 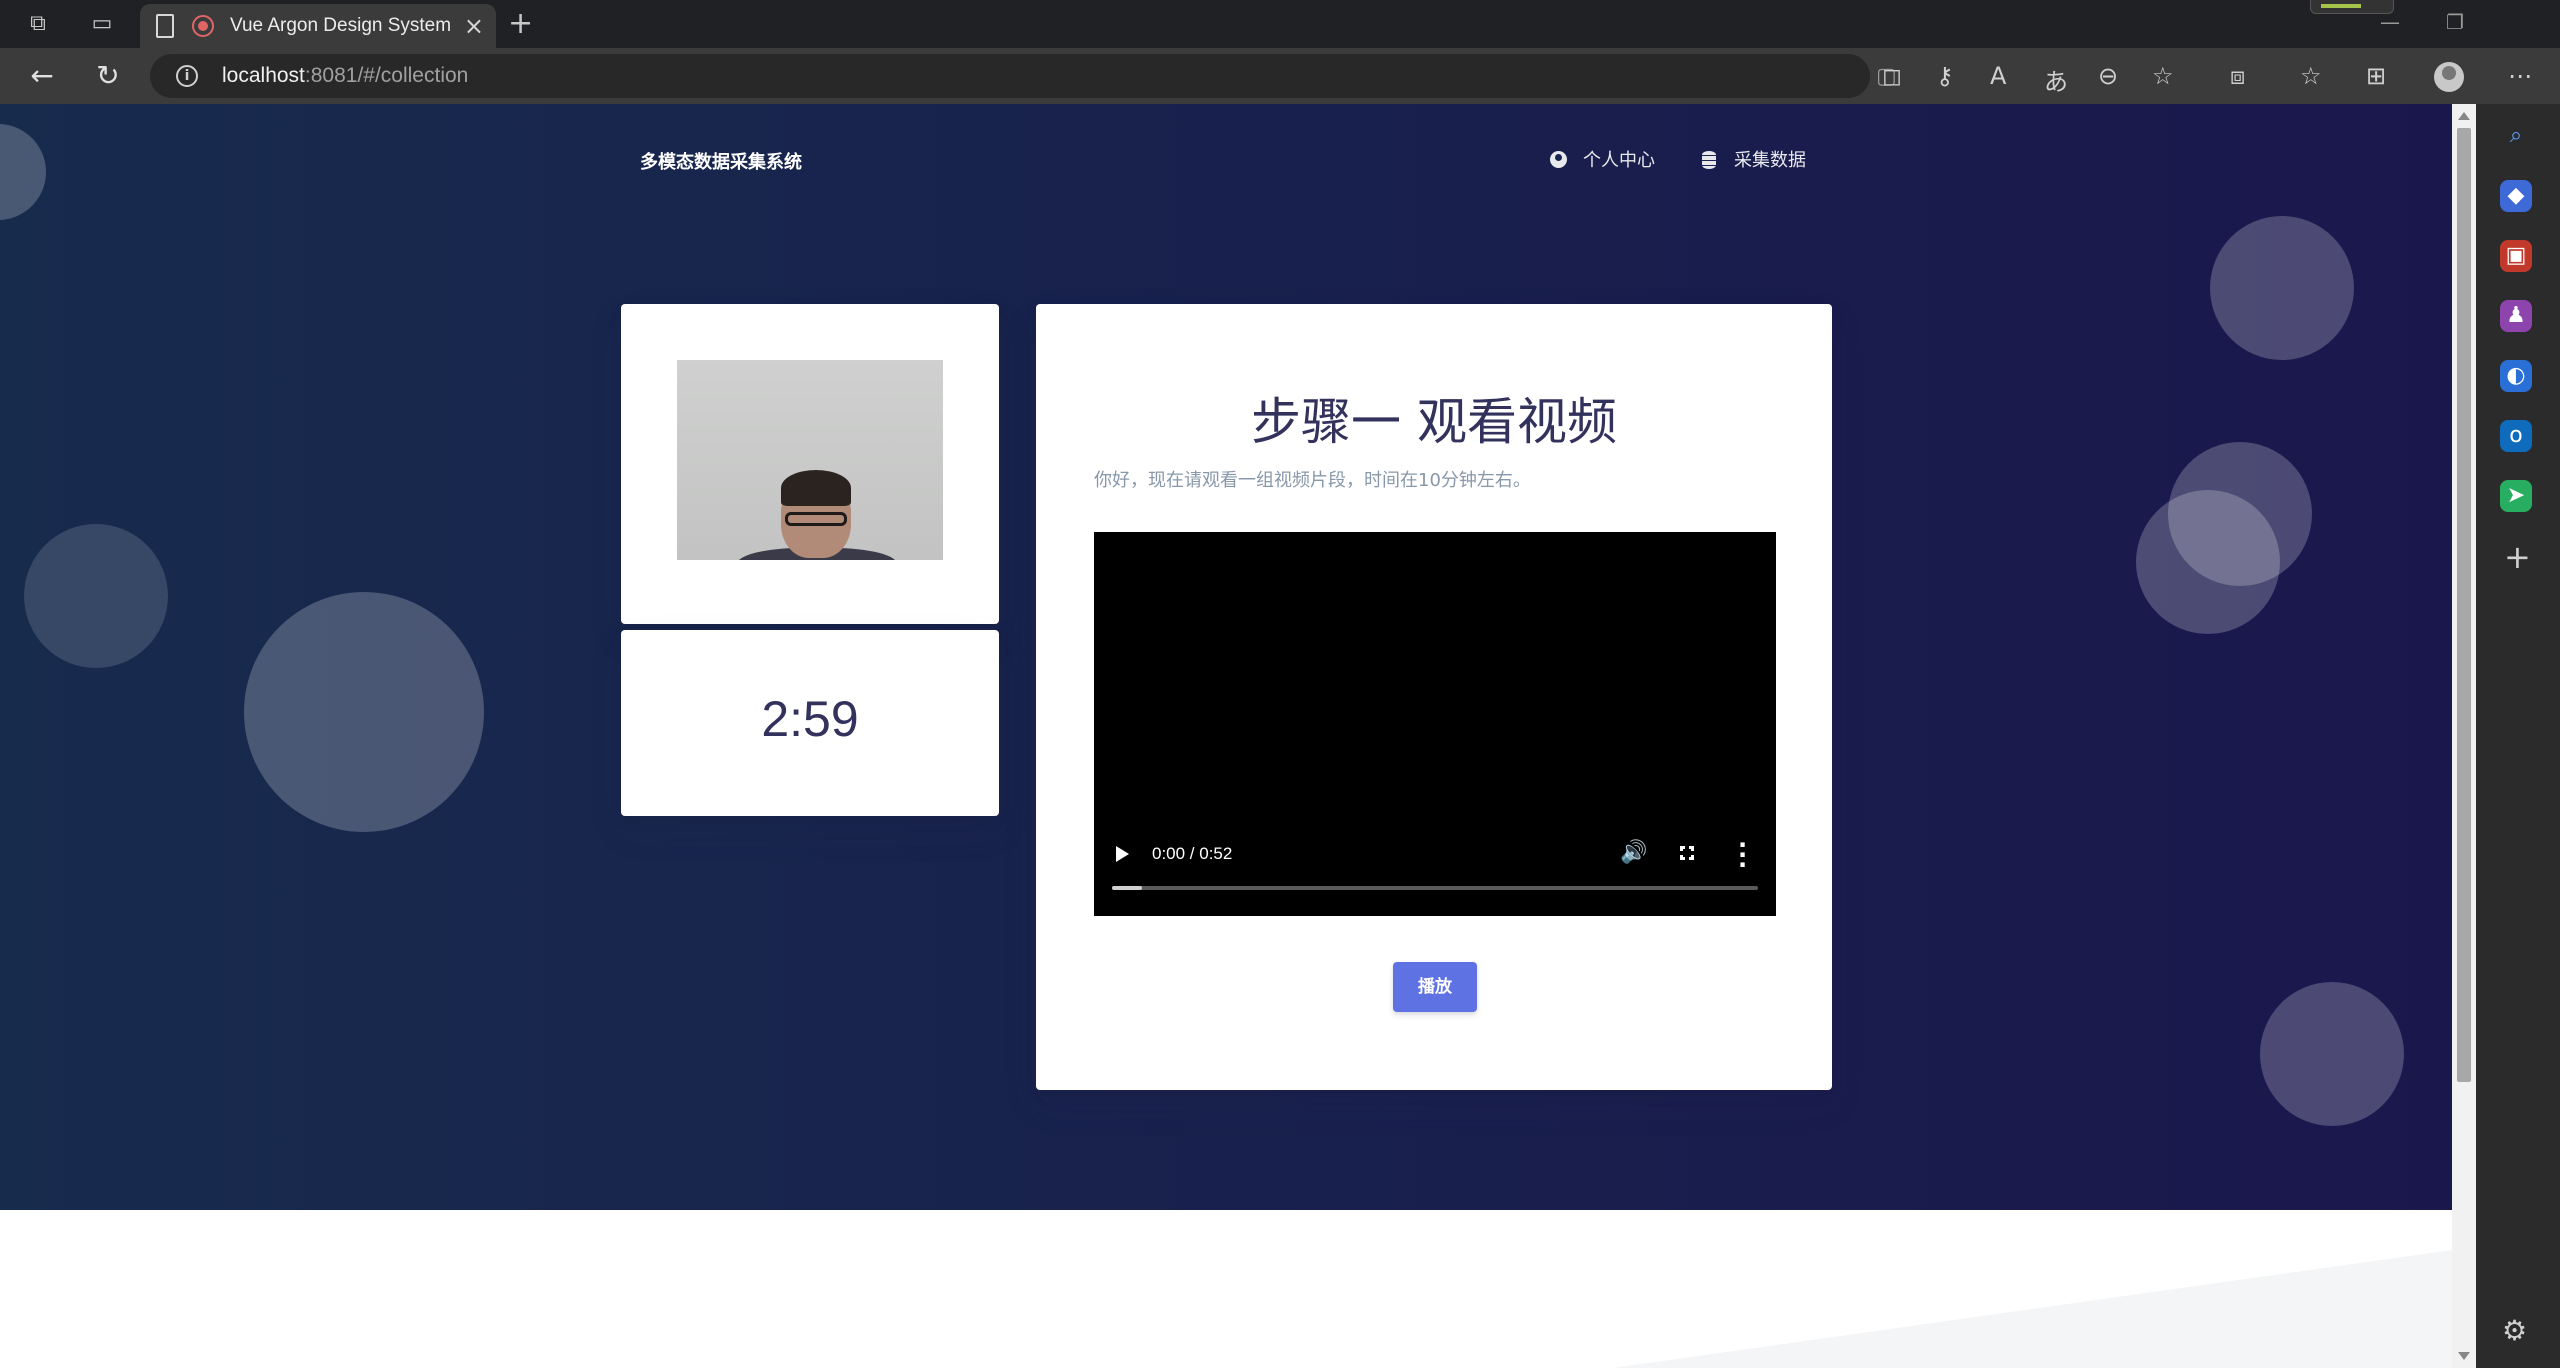 I want to click on shopping-icon: ◆, so click(x=2516, y=196).